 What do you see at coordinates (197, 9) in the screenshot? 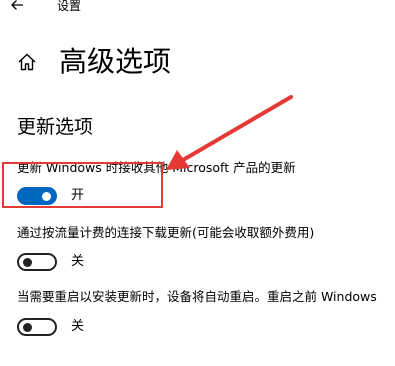
I see `title-bar: 设置` at bounding box center [197, 9].